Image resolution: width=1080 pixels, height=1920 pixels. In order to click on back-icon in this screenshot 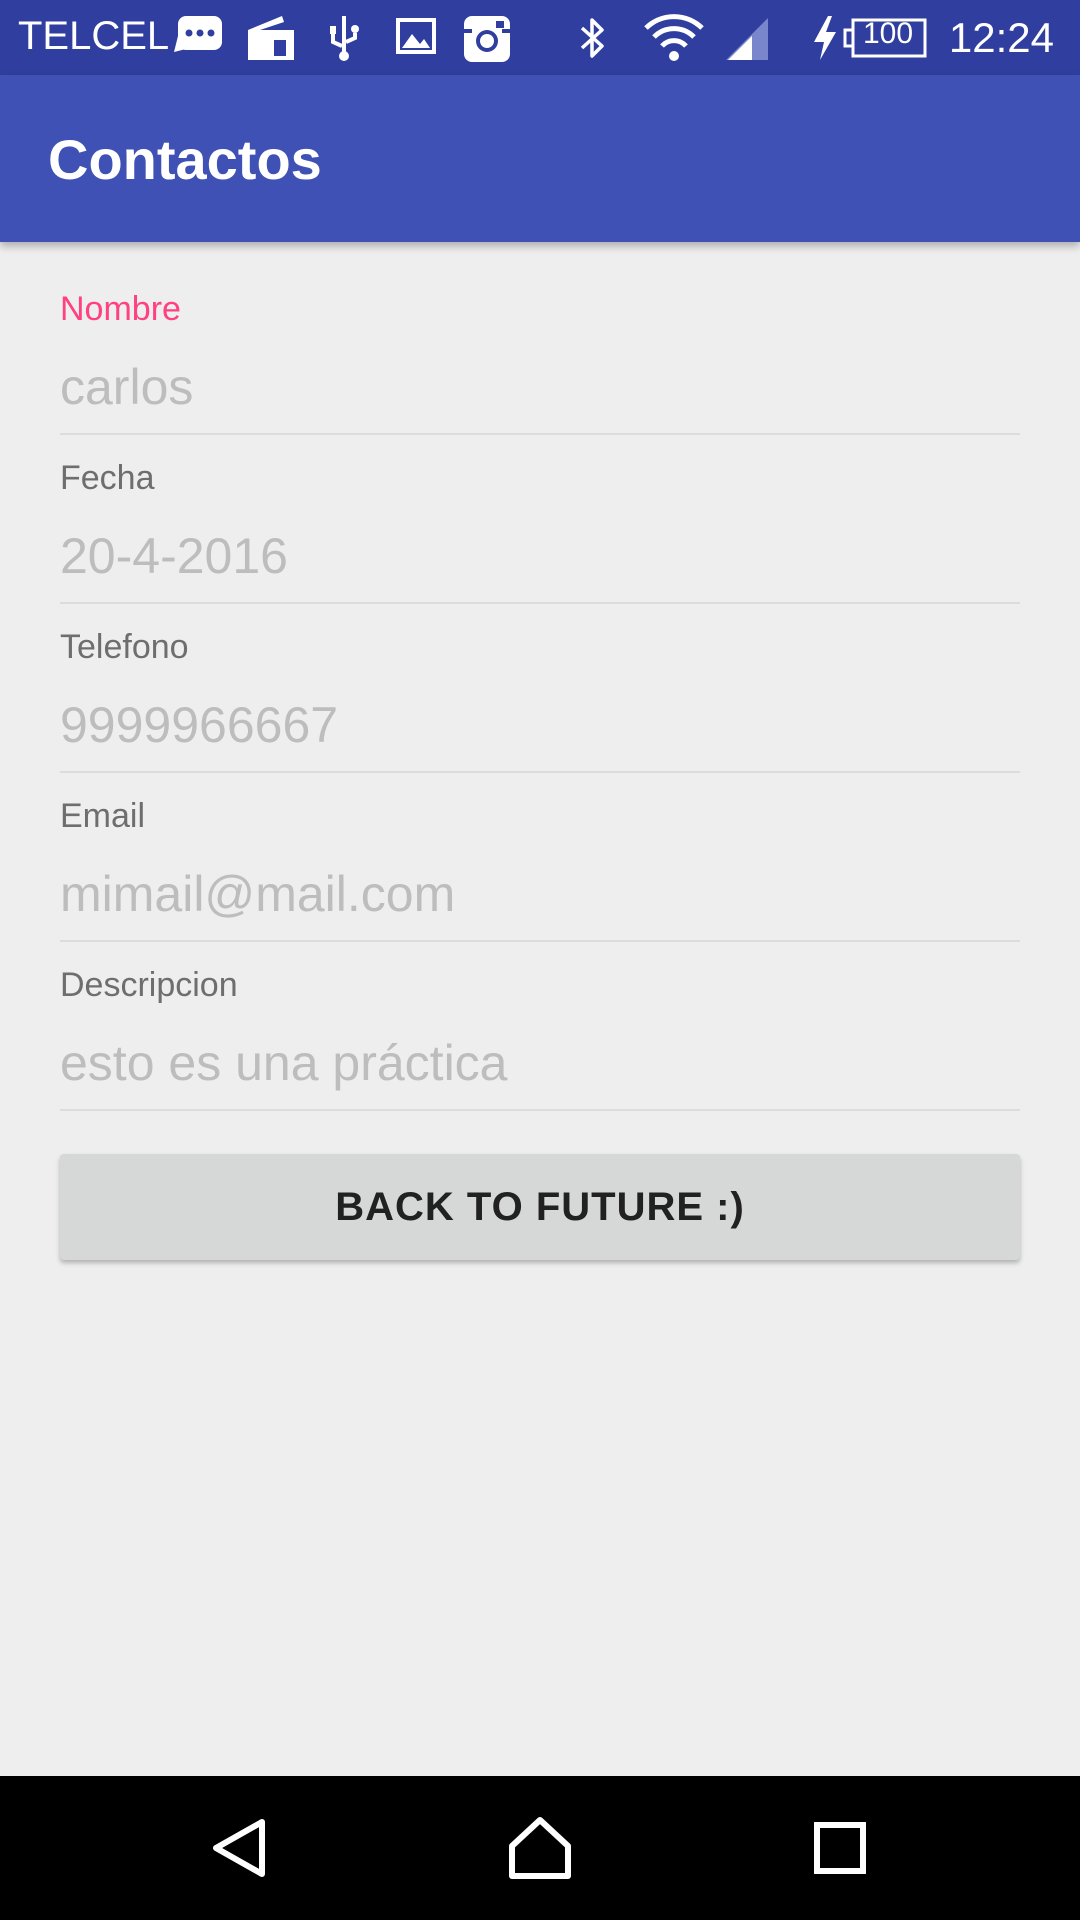, I will do `click(240, 1848)`.